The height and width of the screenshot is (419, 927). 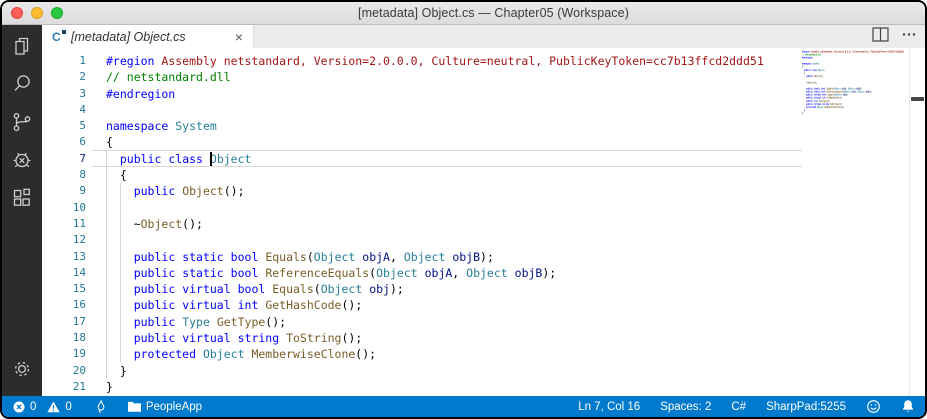 I want to click on code-line: 16 public virtual int GetHashCode();, so click(x=483, y=305).